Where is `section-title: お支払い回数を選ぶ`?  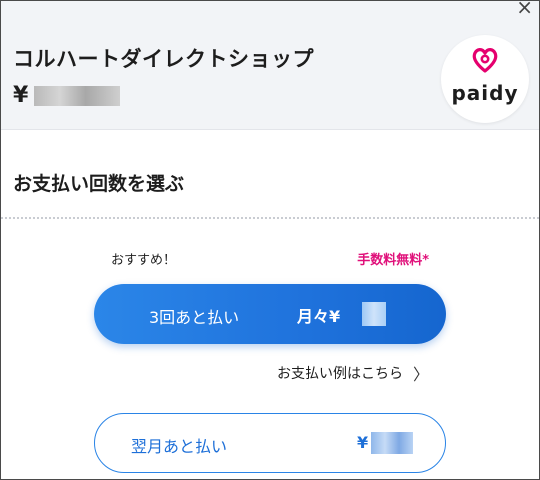 section-title: お支払い回数を選ぶ is located at coordinates (99, 184).